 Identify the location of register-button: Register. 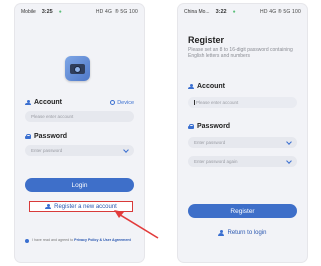
(242, 211).